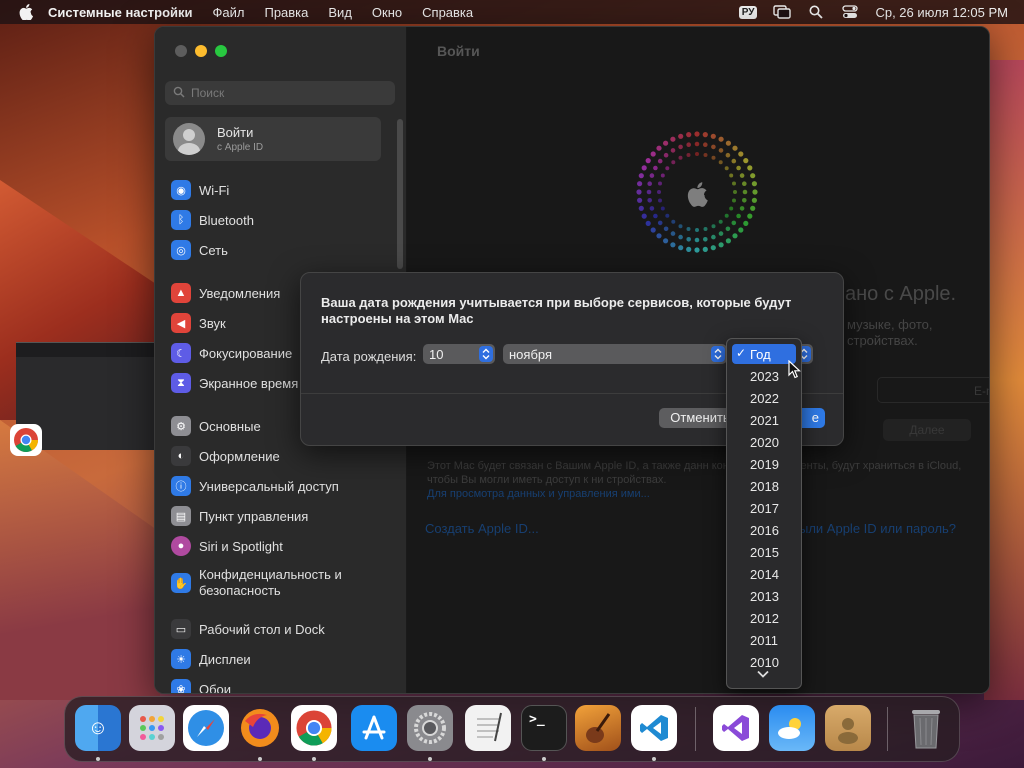  I want to click on menu-bar-clock: Ср, 26 июля 12:05 PM, so click(941, 12).